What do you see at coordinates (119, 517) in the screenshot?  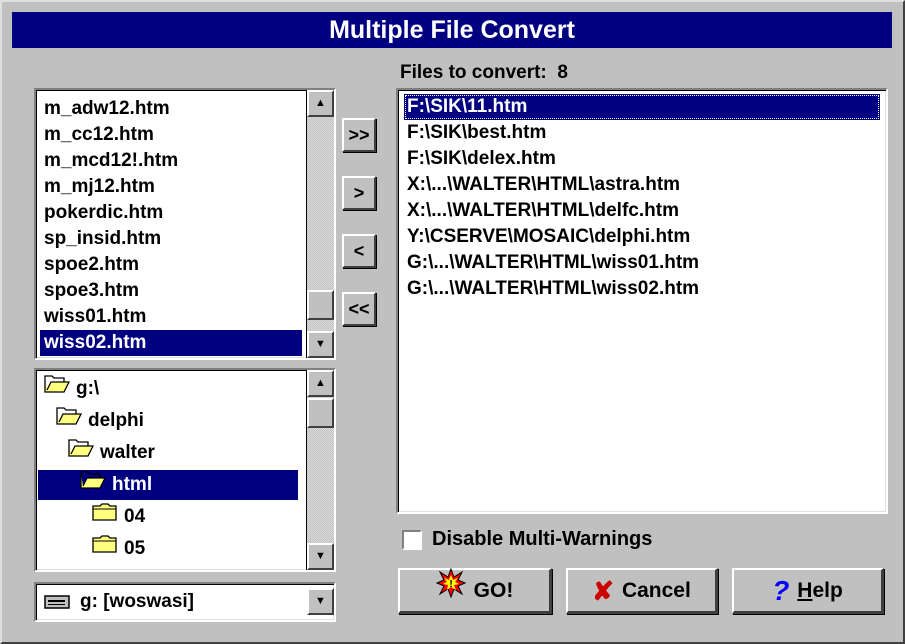 I see `directory-item: 04` at bounding box center [119, 517].